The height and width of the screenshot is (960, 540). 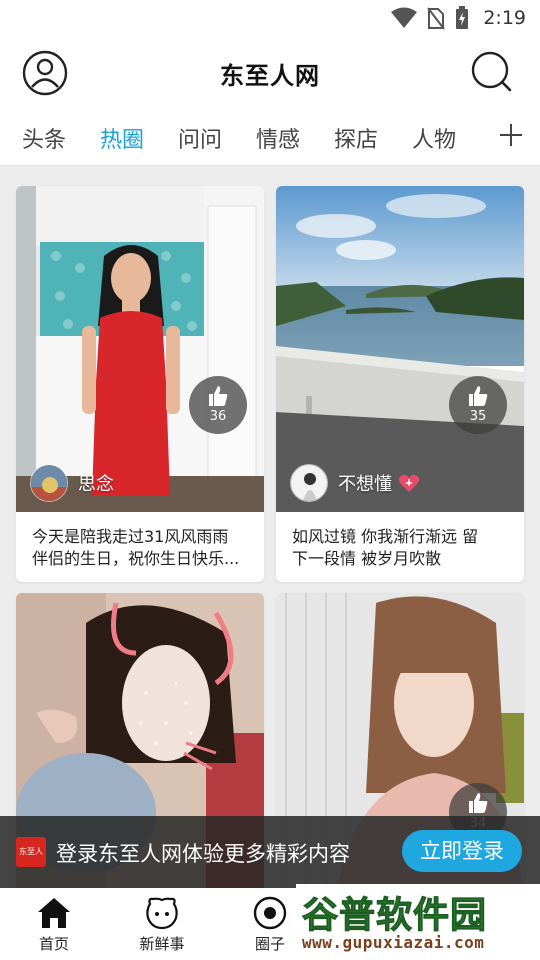 What do you see at coordinates (409, 483) in the screenshot?
I see `heart-icon` at bounding box center [409, 483].